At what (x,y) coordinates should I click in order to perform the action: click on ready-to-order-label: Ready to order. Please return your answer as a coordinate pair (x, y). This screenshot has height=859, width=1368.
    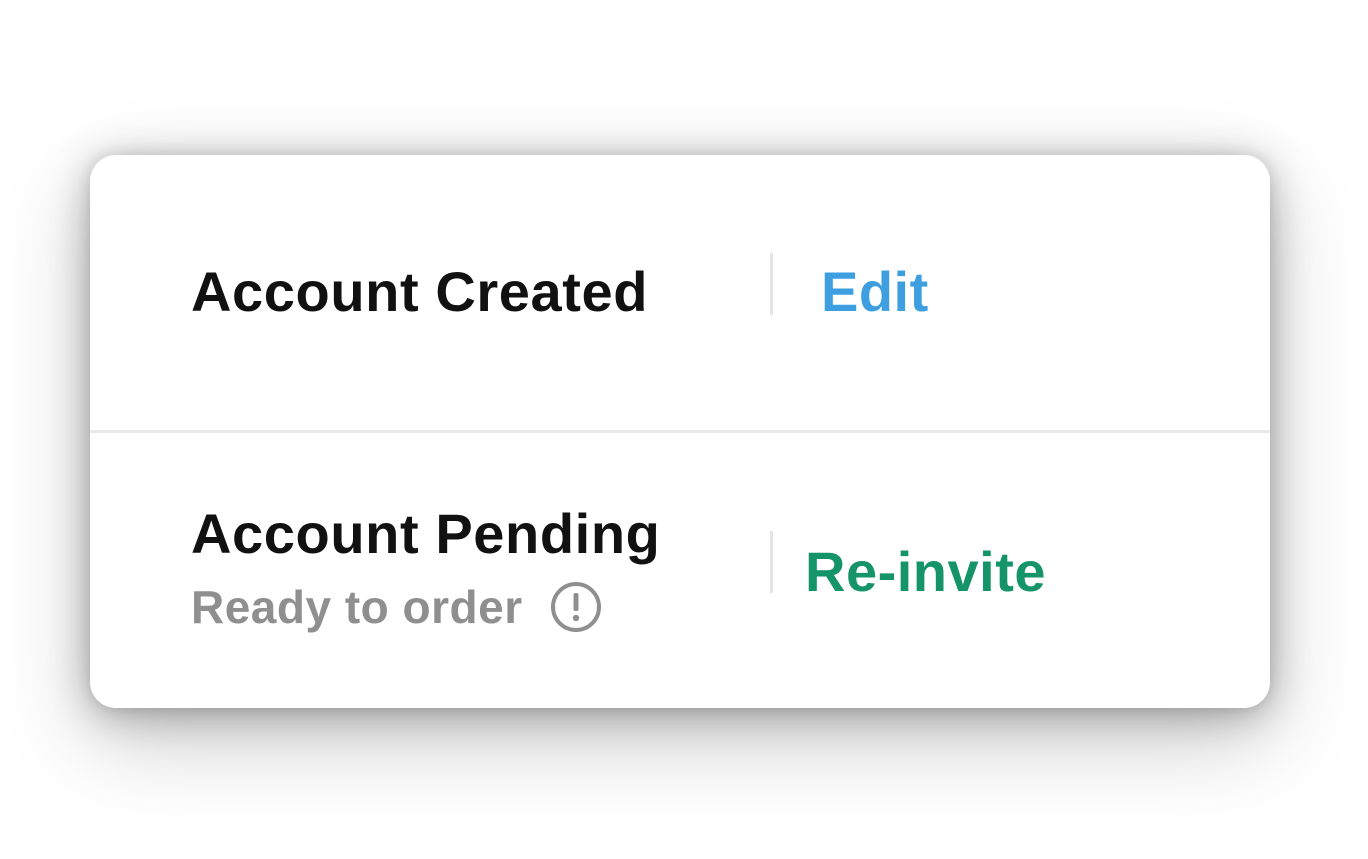
    Looking at the image, I should click on (357, 607).